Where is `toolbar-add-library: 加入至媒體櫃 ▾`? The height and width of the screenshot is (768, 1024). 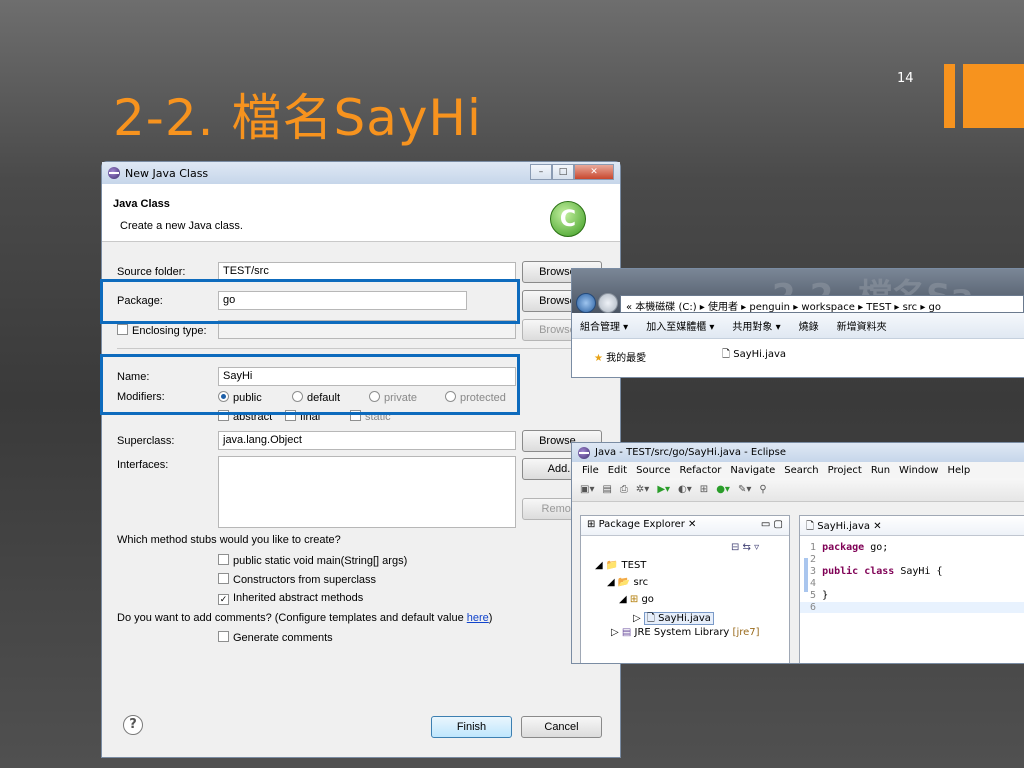 toolbar-add-library: 加入至媒體櫃 ▾ is located at coordinates (680, 325).